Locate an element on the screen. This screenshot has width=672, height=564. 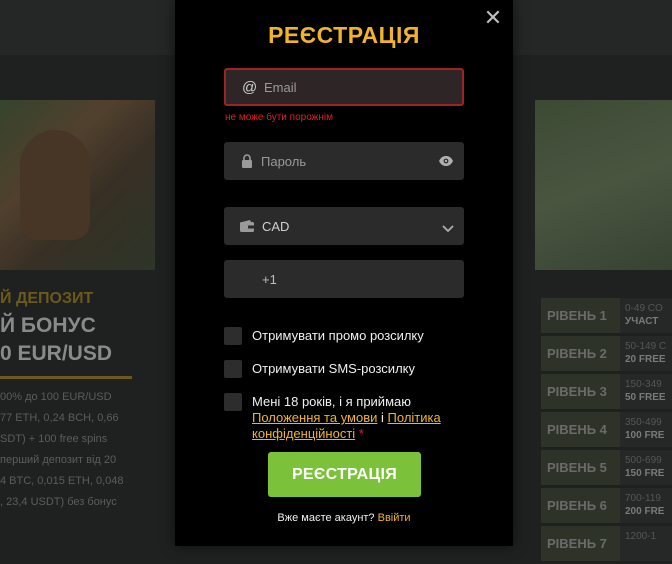
sms-newsletter-checkbox is located at coordinates (233, 369).